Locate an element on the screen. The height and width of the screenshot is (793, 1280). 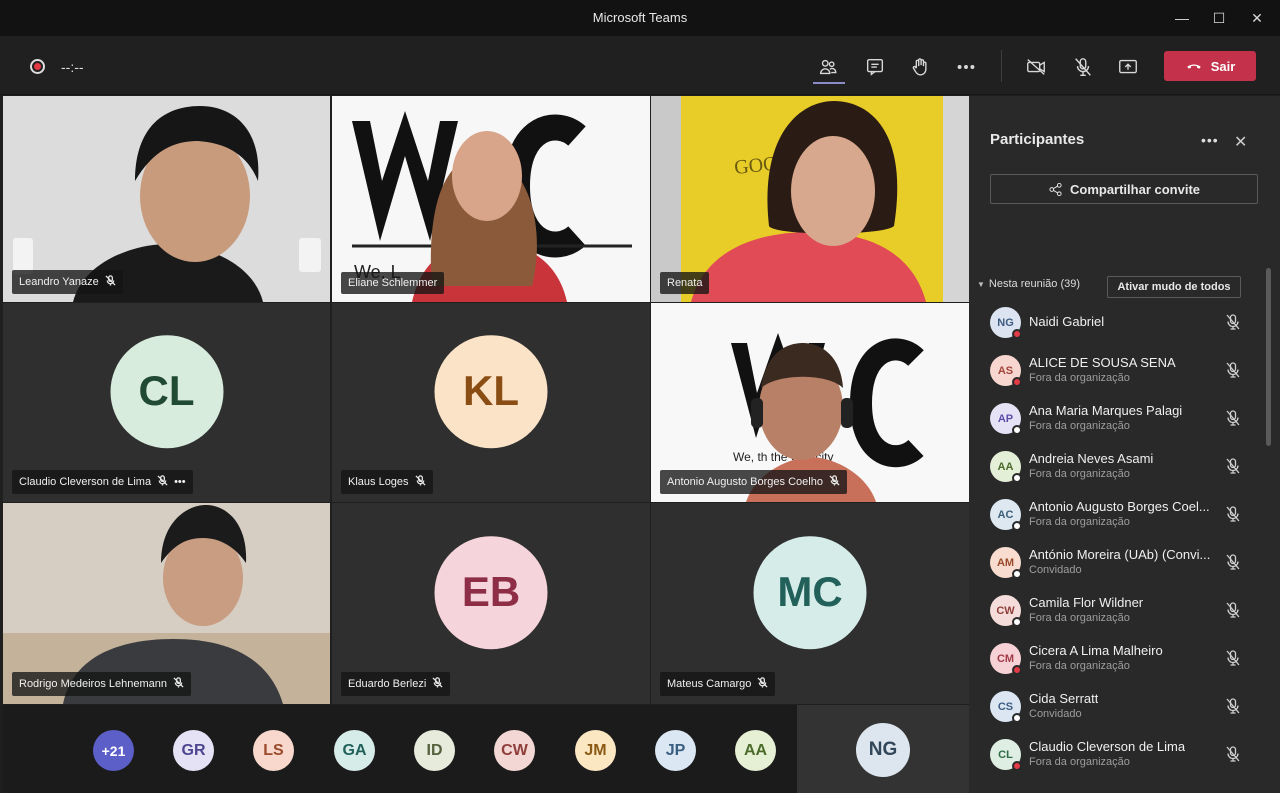
share-invite-label: Compartilhar convite is located at coordinates (1135, 189).